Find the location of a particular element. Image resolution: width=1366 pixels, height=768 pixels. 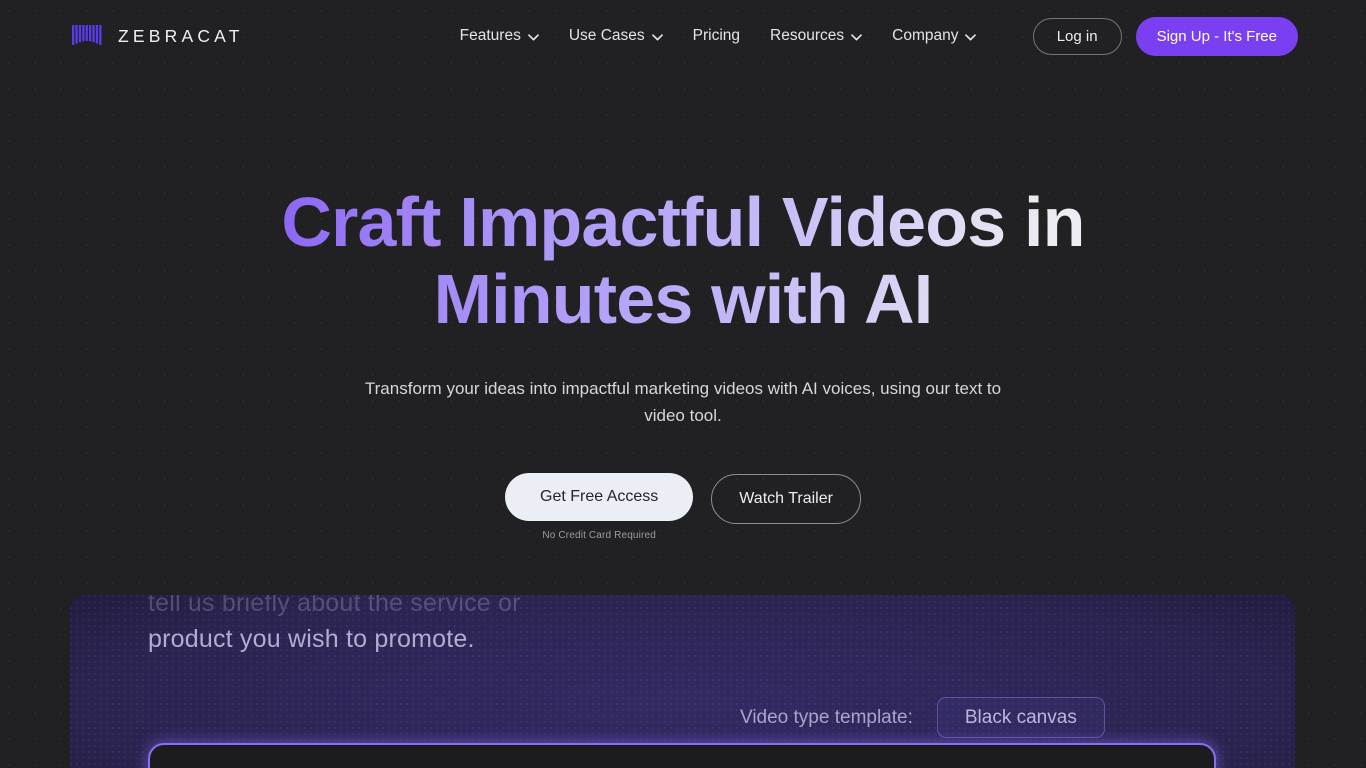

zebracat-bars-logo-icon is located at coordinates (87, 35).